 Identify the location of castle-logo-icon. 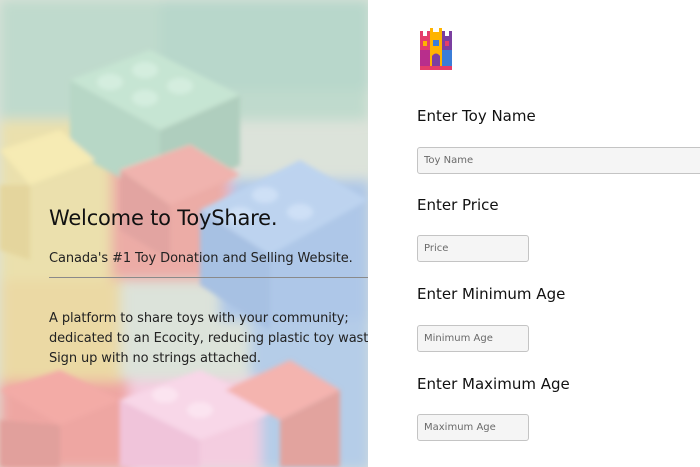
(436, 51).